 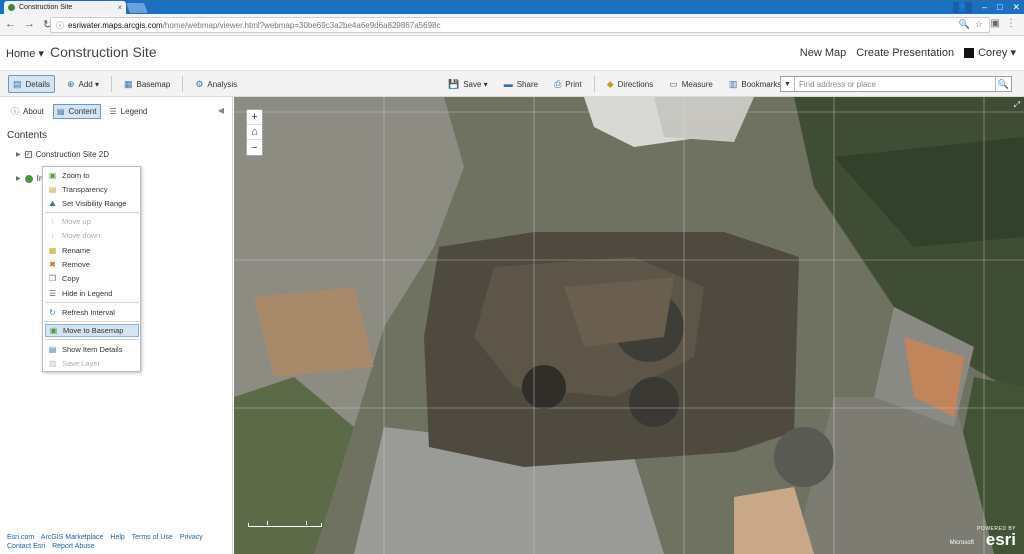 I want to click on footer-link: Contact Esri, so click(x=26, y=546).